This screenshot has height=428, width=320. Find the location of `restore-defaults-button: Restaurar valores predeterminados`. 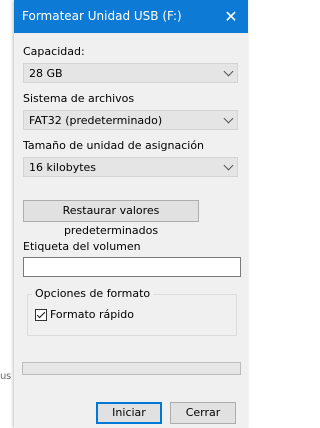

restore-defaults-button: Restaurar valores predeterminados is located at coordinates (111, 218).